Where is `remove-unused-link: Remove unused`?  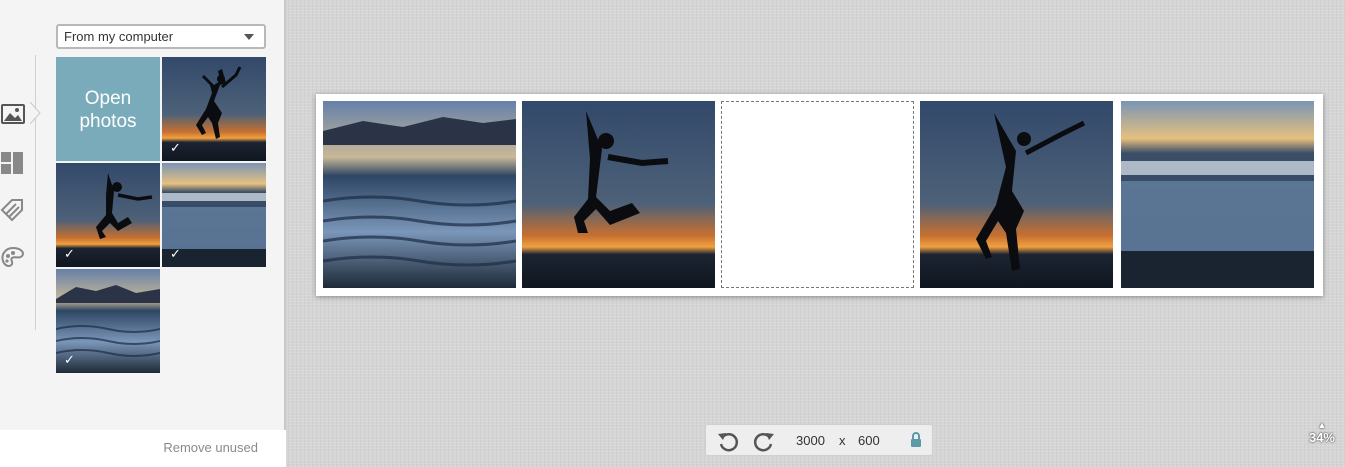
remove-unused-link: Remove unused is located at coordinates (210, 447).